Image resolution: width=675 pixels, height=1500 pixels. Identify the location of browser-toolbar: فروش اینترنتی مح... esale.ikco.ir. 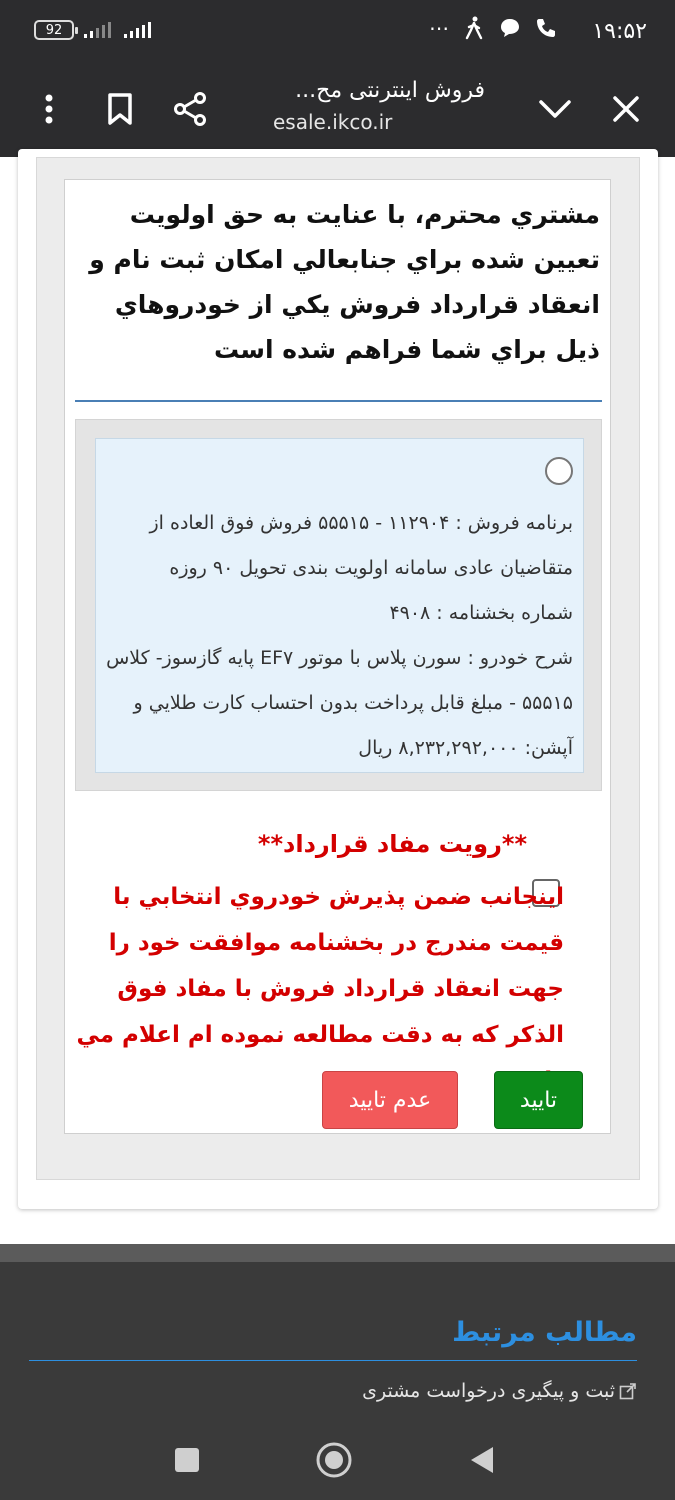
(337, 109).